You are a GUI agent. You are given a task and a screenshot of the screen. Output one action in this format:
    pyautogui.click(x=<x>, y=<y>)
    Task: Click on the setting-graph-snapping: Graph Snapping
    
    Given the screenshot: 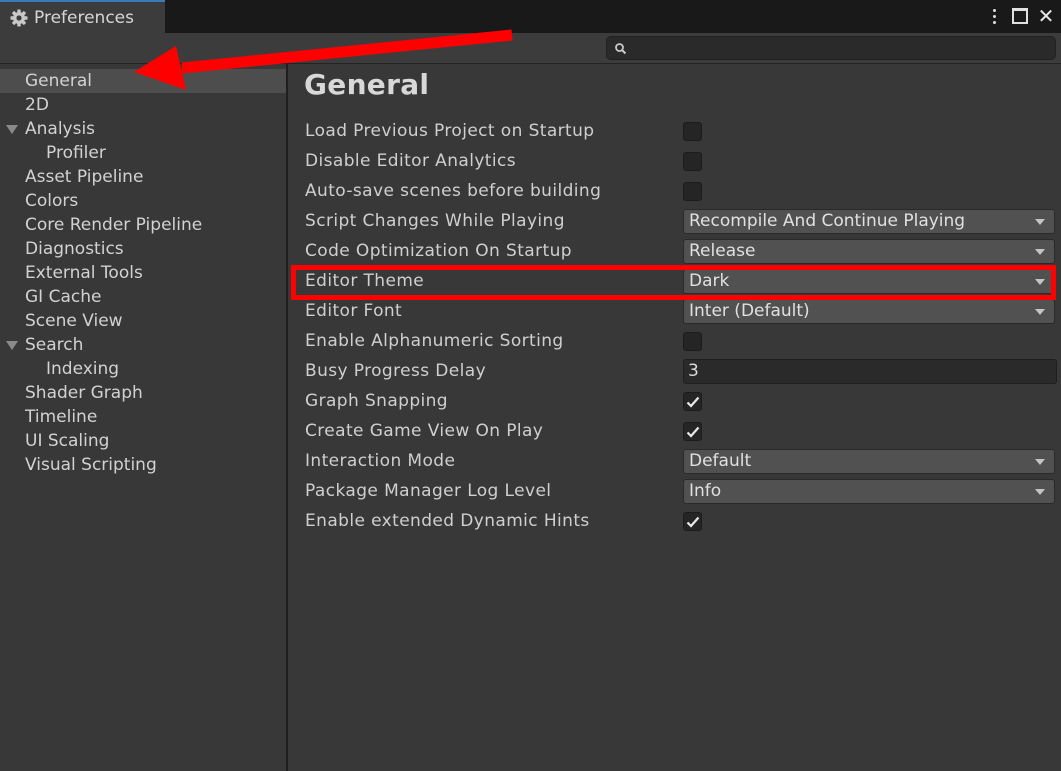 What is the action you would take?
    pyautogui.click(x=674, y=402)
    